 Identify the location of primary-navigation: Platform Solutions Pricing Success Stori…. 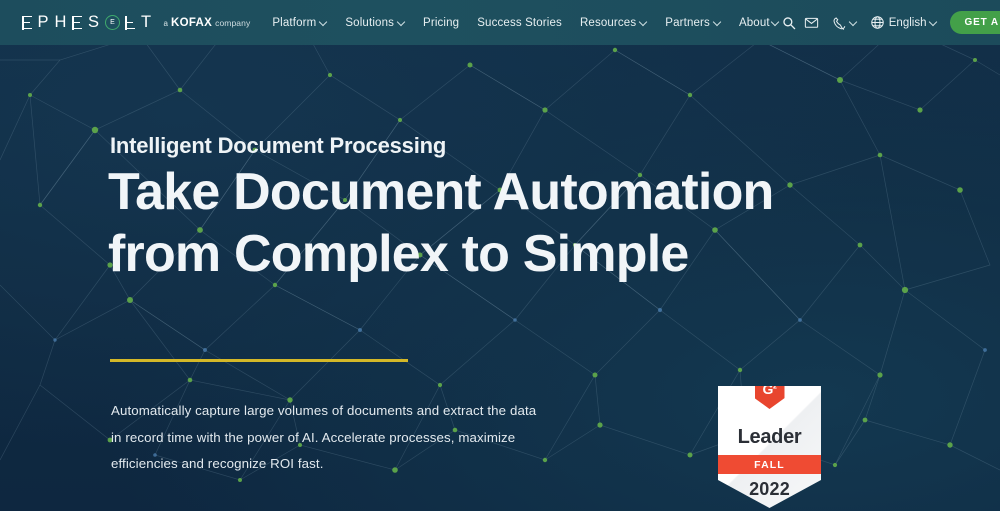
(534, 23).